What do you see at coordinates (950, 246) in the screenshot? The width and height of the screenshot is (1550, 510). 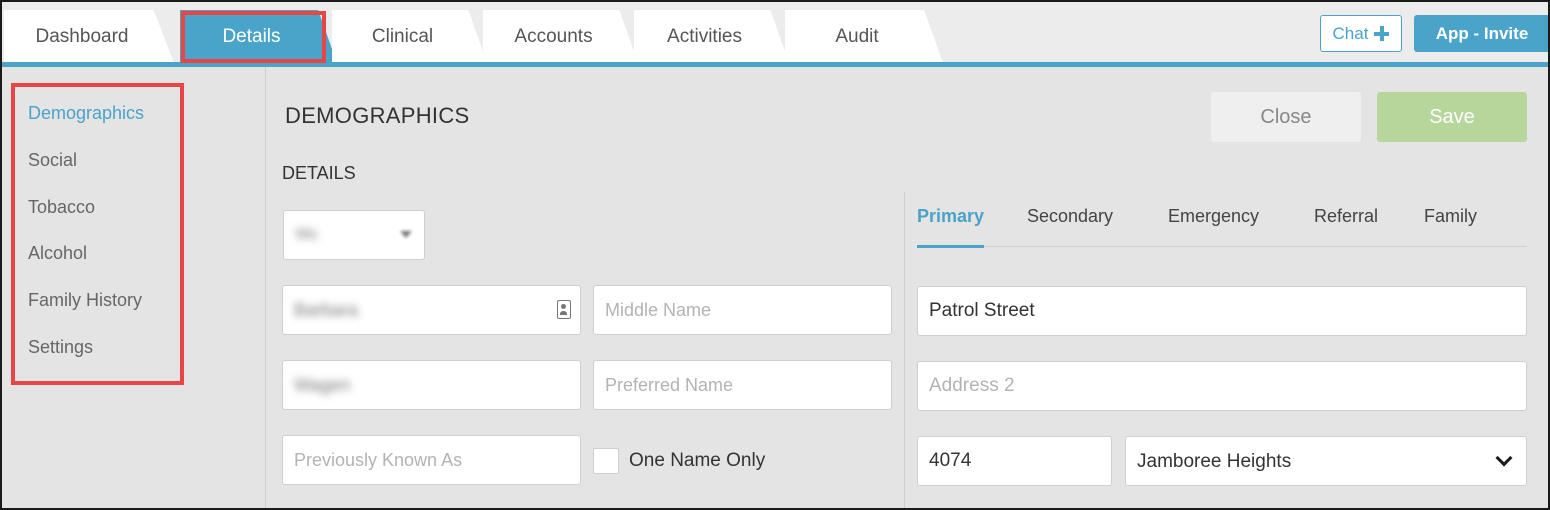 I see `active-tab-indicator` at bounding box center [950, 246].